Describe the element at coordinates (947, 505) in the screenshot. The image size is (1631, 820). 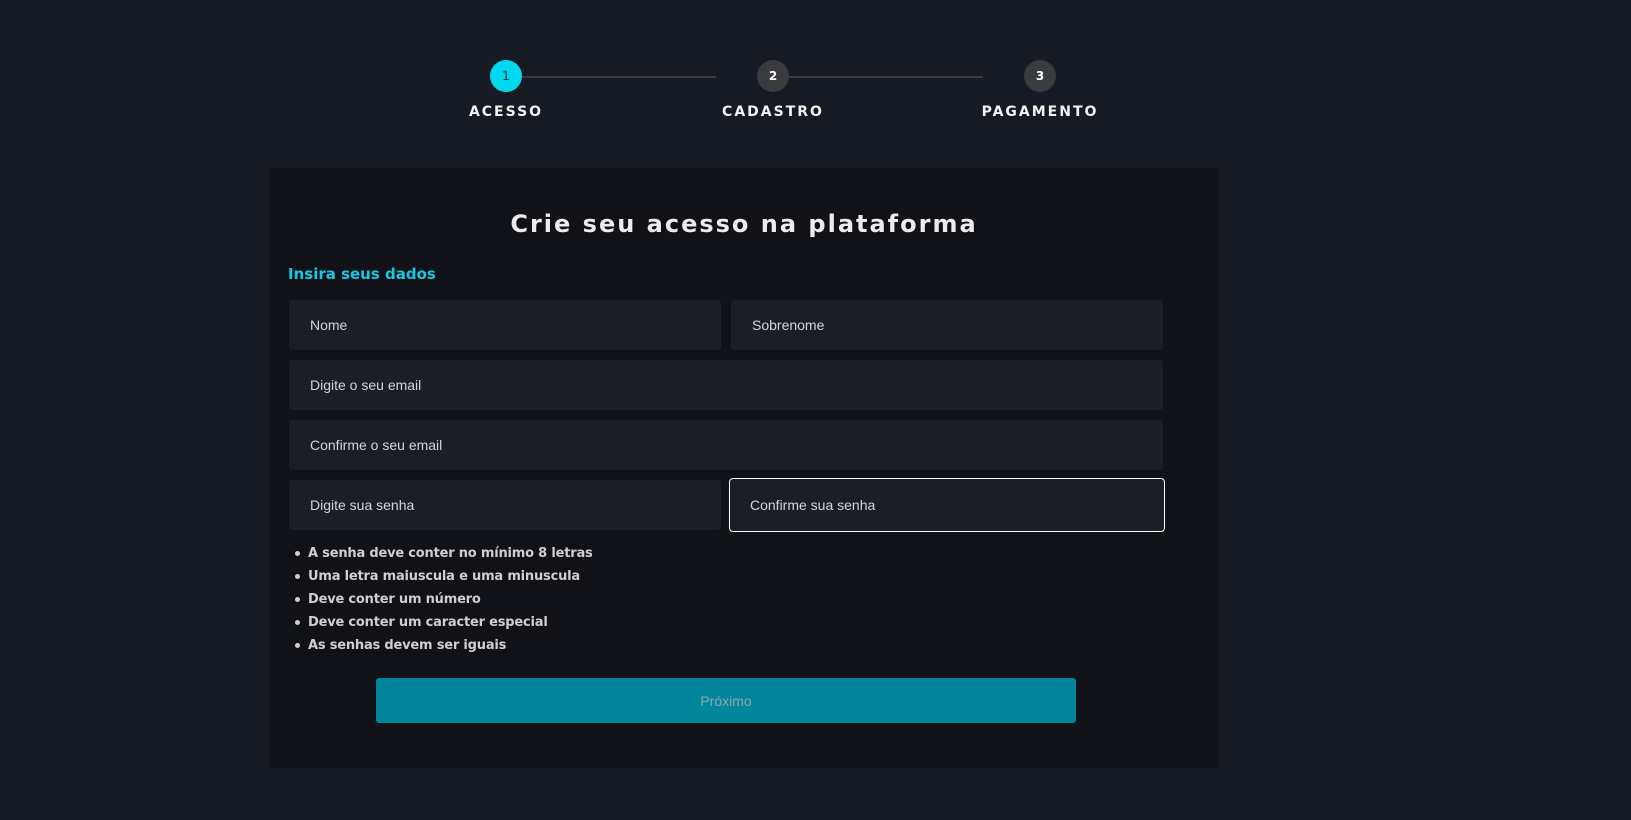
I see `confirm-password-input` at that location.